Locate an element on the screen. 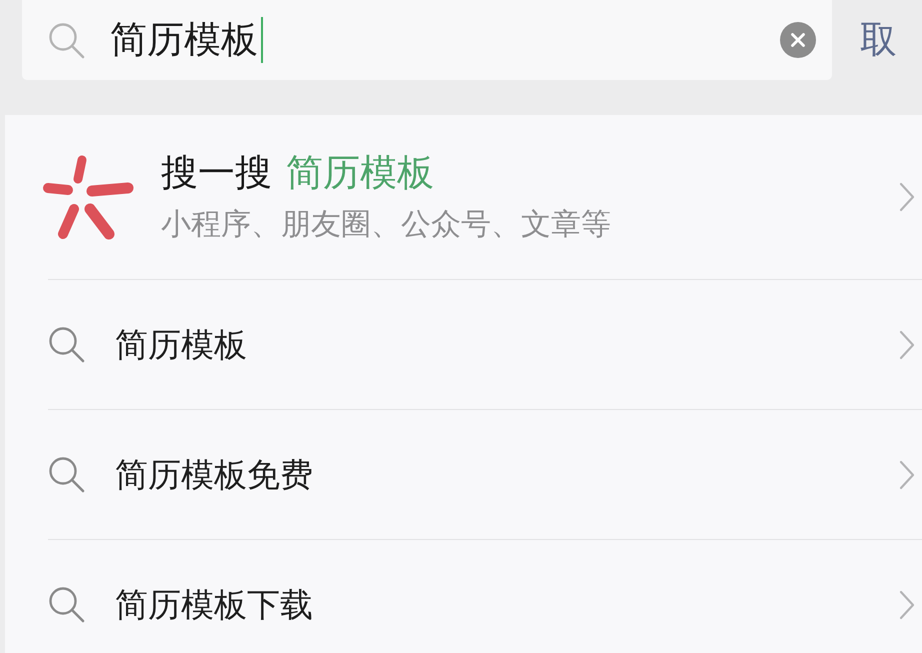 This screenshot has width=922, height=653. query-highlight: 简历模板 is located at coordinates (360, 173).